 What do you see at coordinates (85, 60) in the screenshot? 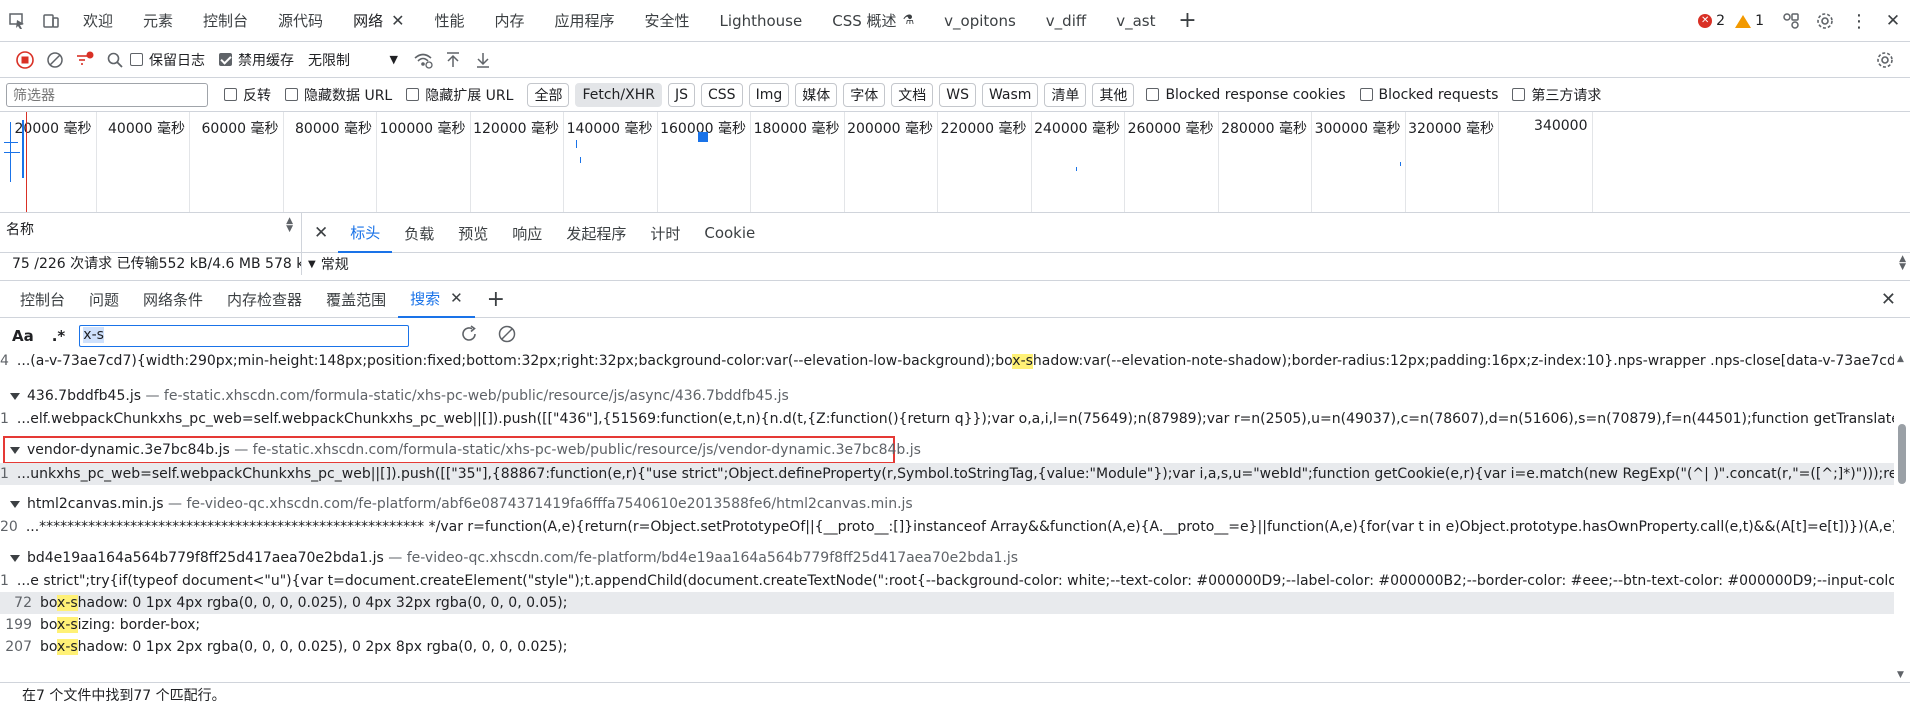
I see `filter-icon` at bounding box center [85, 60].